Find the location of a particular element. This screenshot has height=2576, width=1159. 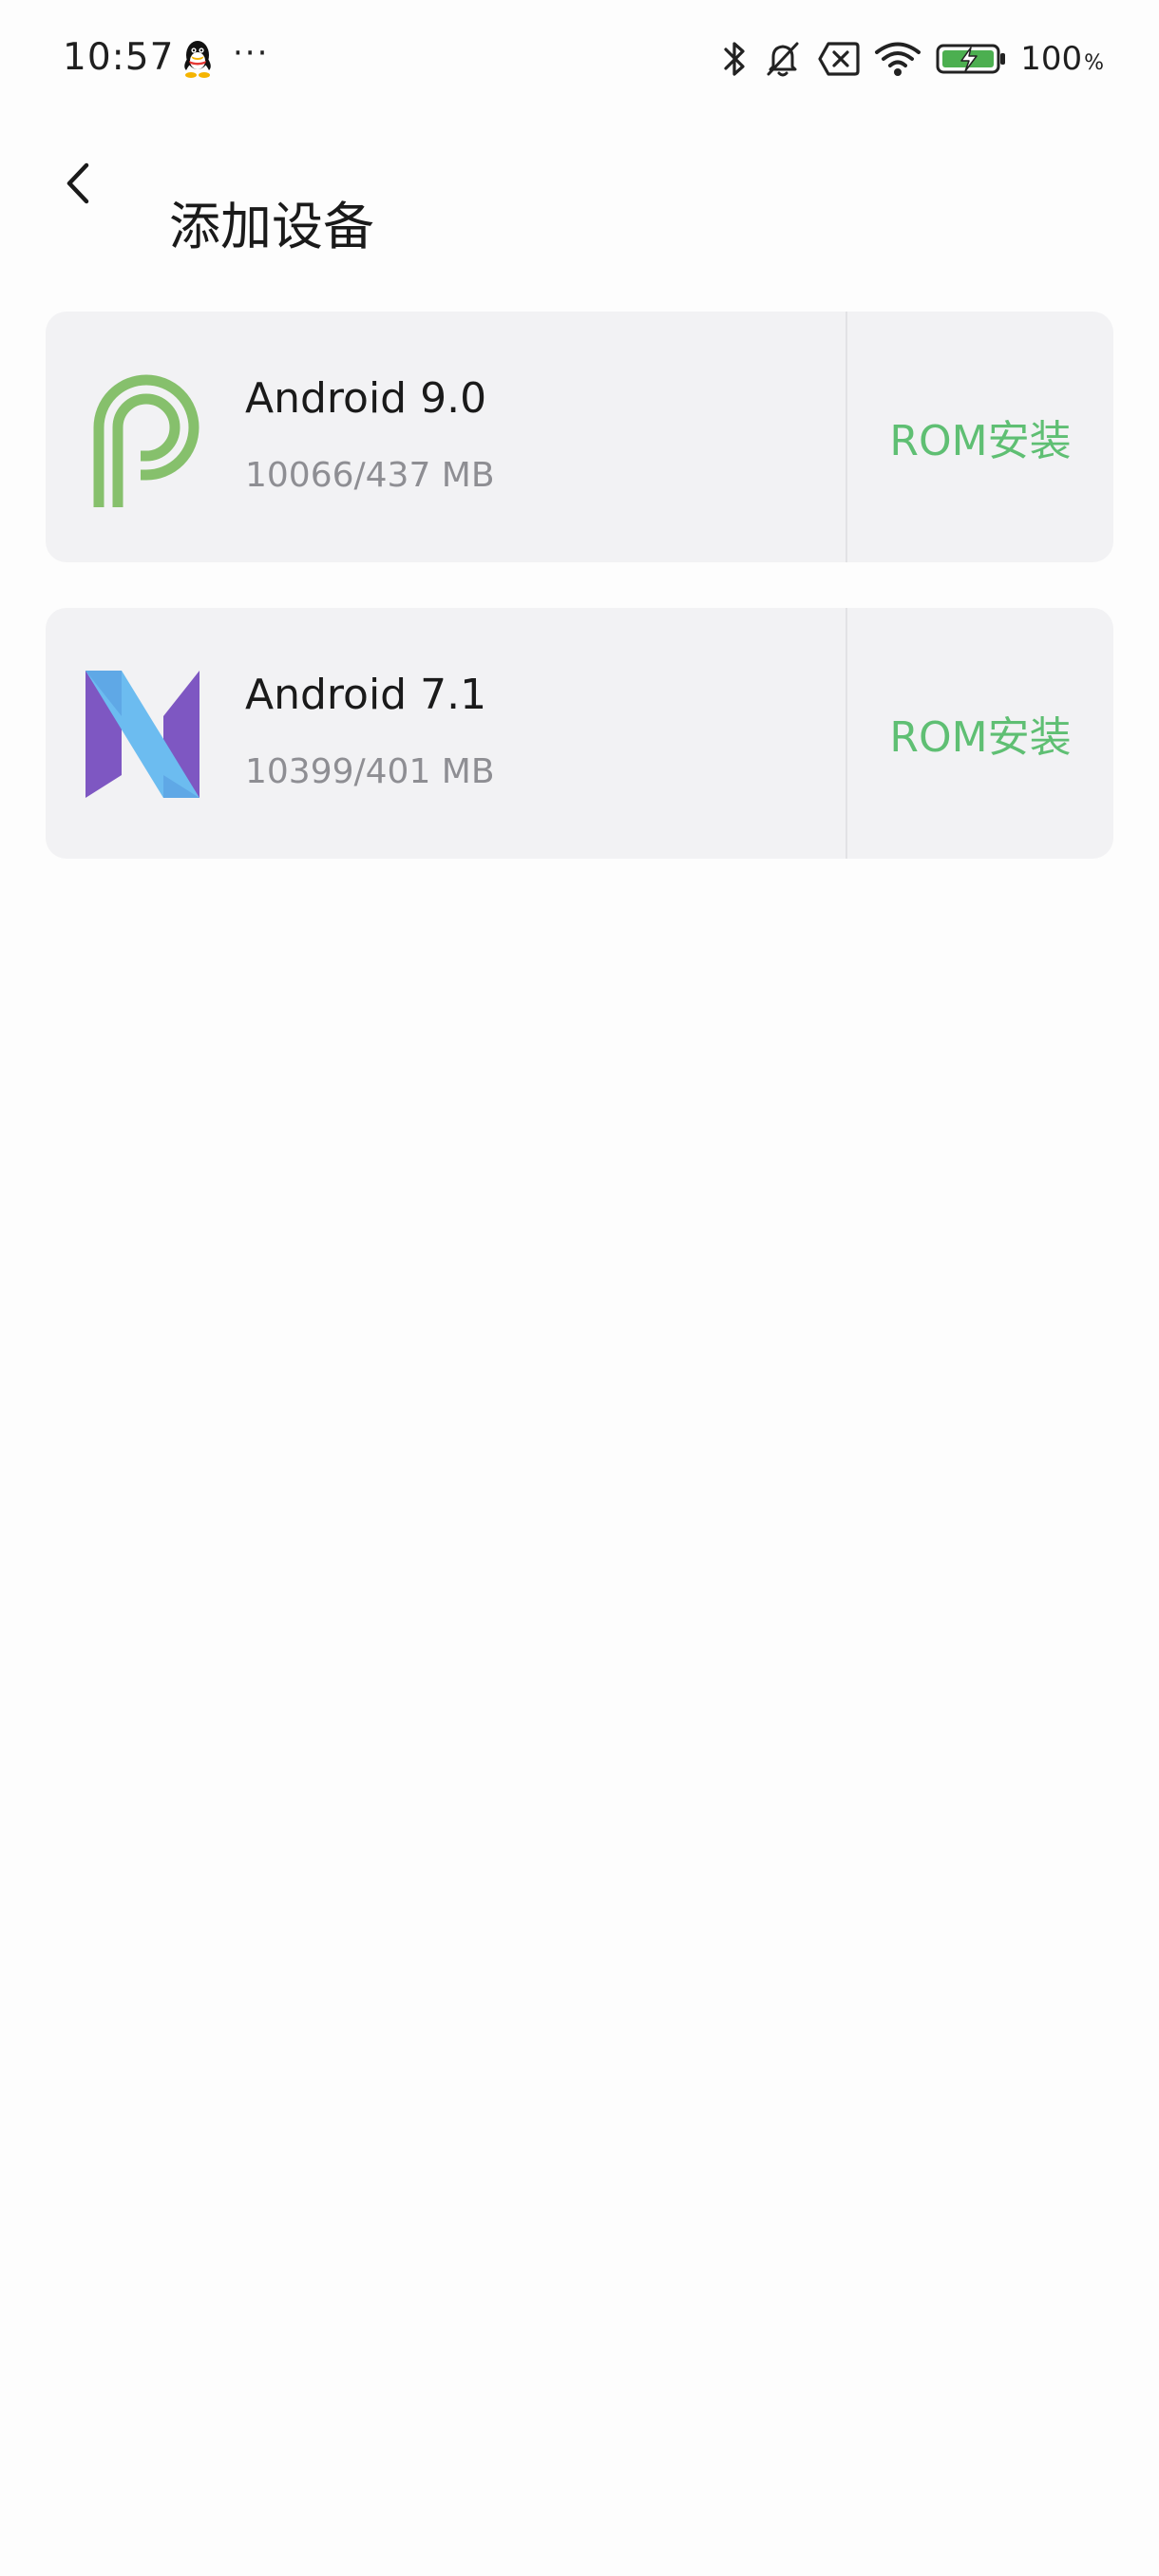

page-title: 添加设备 is located at coordinates (271, 227).